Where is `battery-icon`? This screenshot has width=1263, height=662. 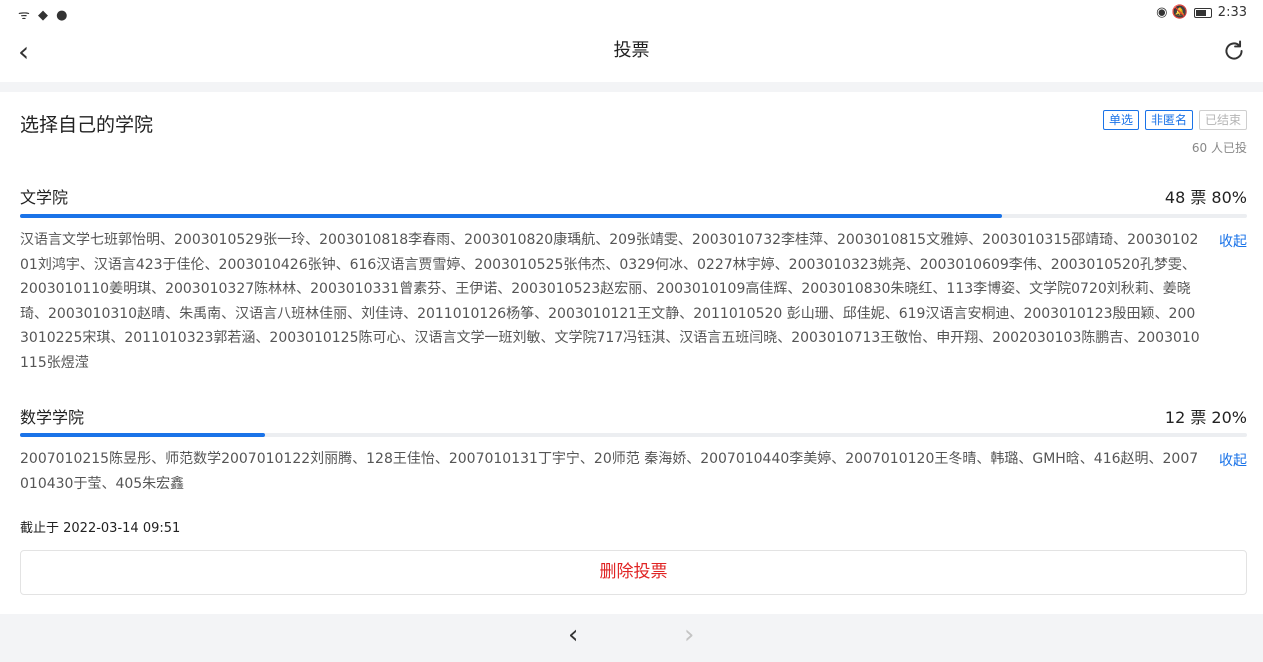 battery-icon is located at coordinates (1202, 12).